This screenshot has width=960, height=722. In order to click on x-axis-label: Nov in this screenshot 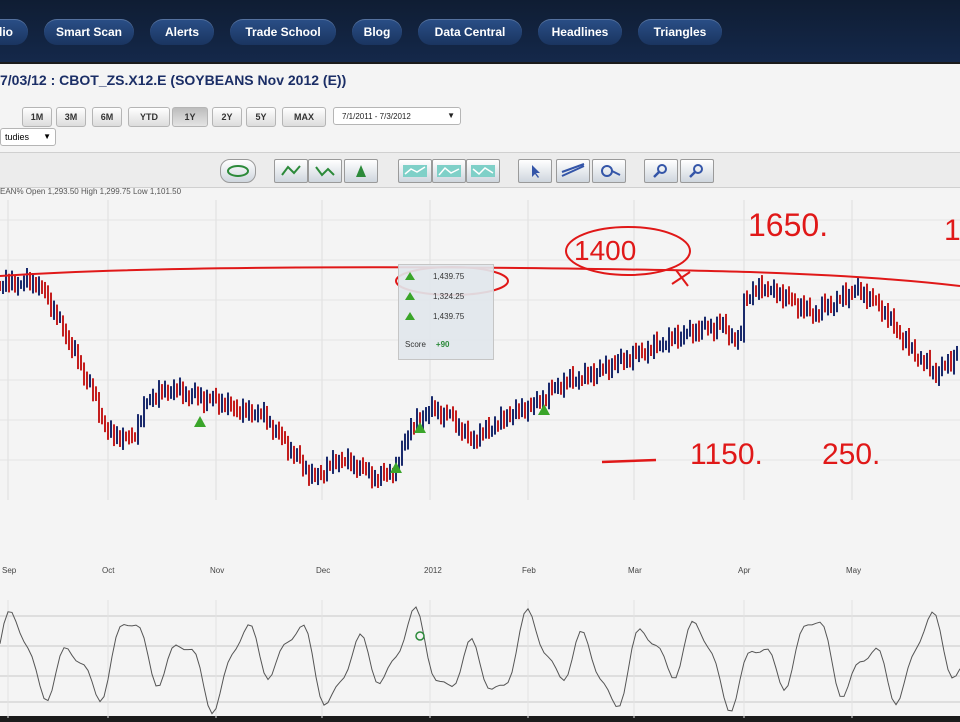, I will do `click(217, 570)`.